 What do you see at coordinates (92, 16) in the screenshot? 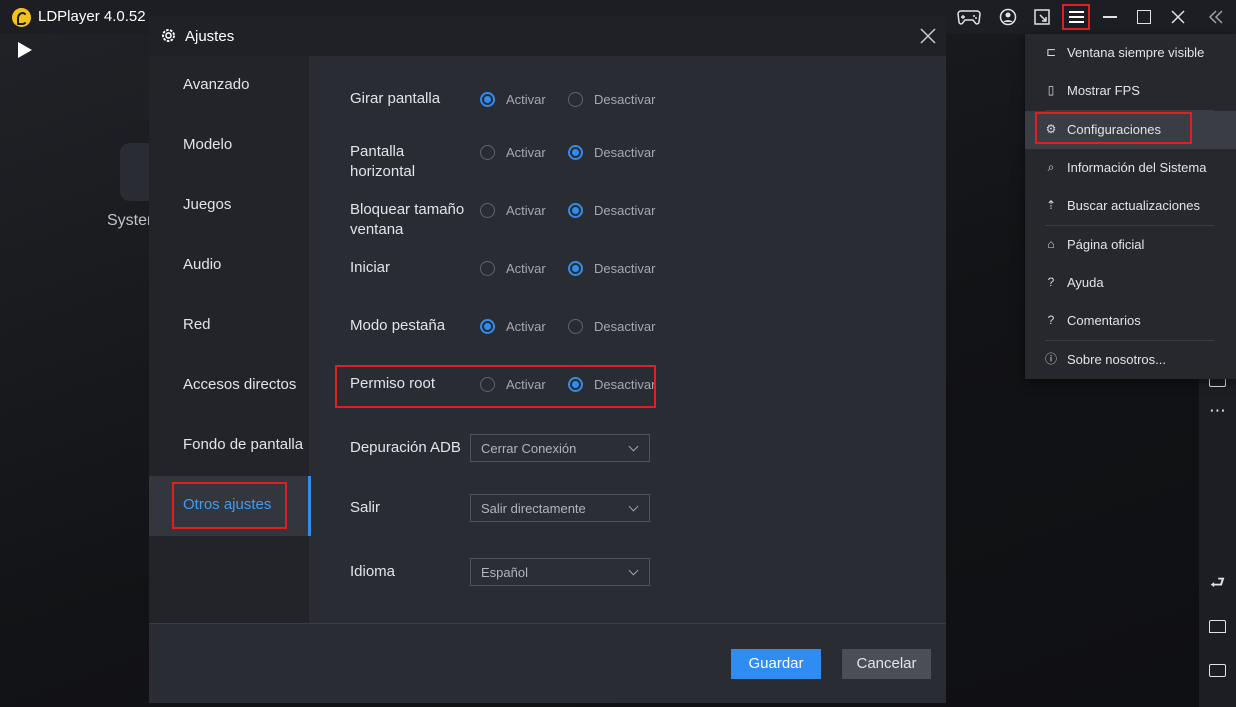
I see `app-title: LDPlayer 4.0.52` at bounding box center [92, 16].